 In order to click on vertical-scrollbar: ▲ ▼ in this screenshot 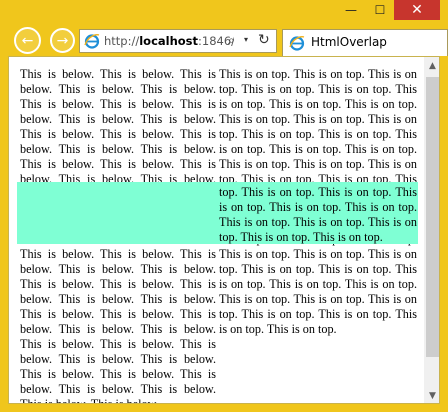, I will do `click(431, 230)`.